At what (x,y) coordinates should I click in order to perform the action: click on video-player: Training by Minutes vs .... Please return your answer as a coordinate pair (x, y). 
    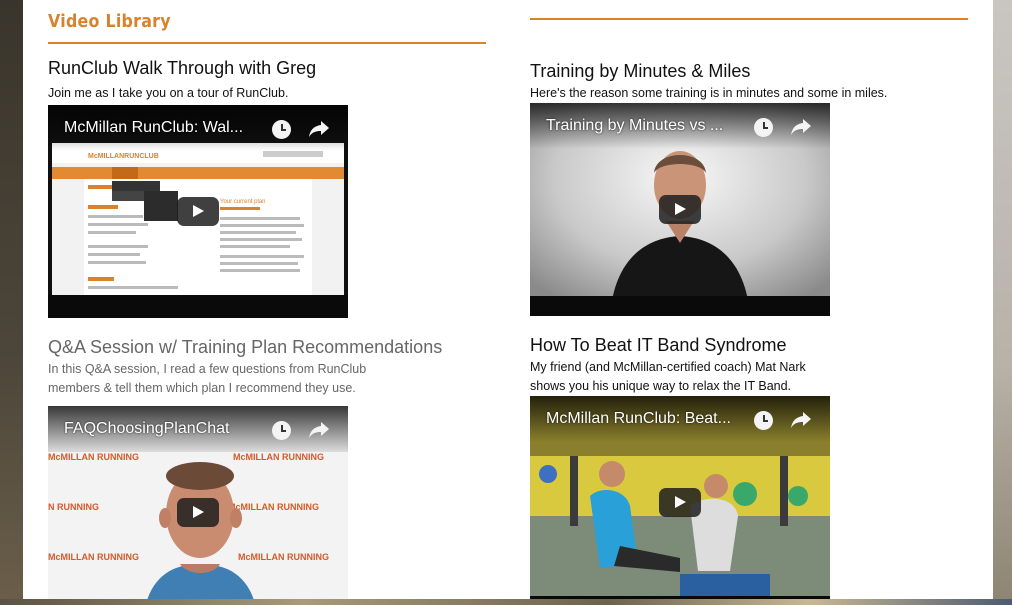
    Looking at the image, I should click on (680, 209).